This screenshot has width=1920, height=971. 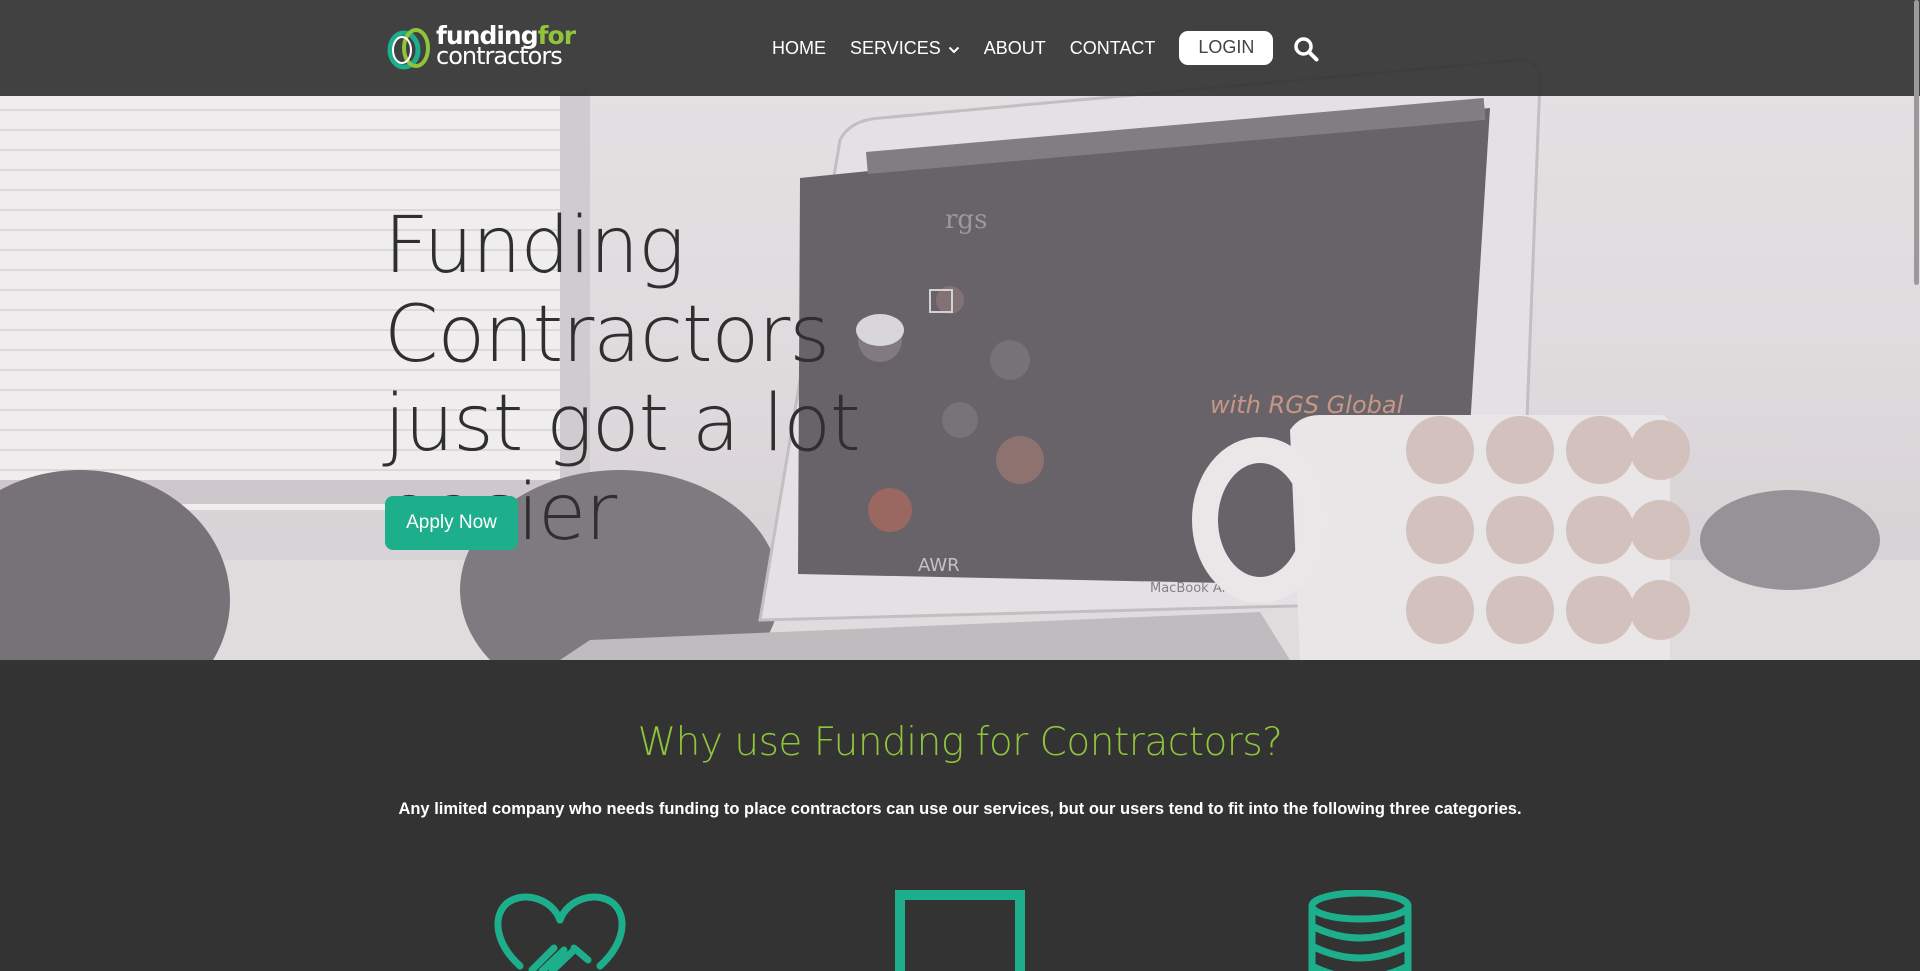 I want to click on nav-item-home: HOME, so click(x=799, y=48).